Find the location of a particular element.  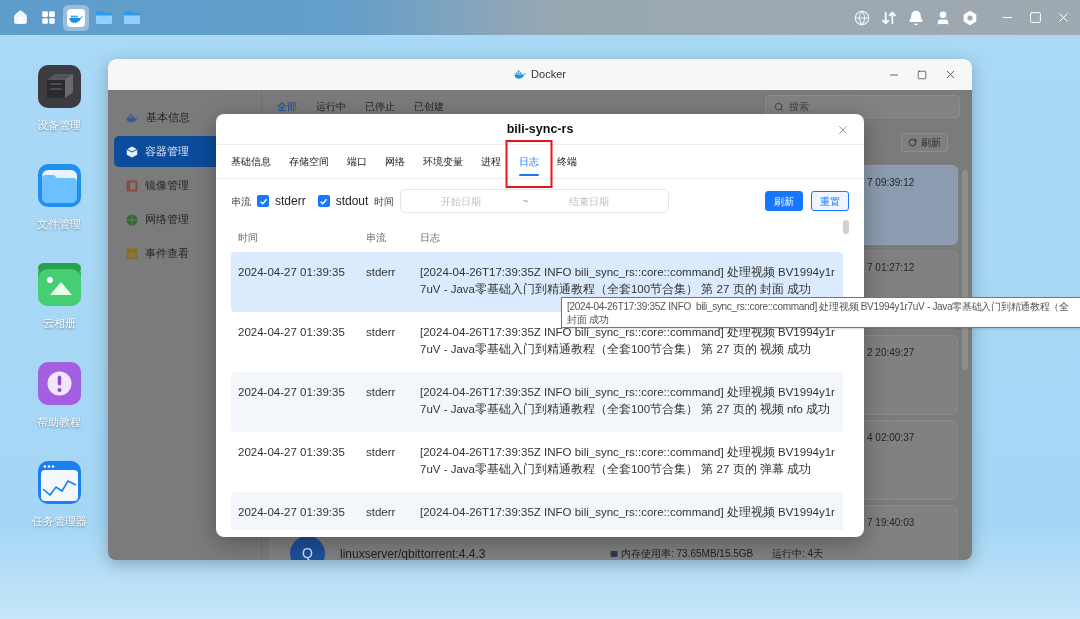

container-image-name: linuxserver/qbittorrent:4.4.3 is located at coordinates (413, 552).